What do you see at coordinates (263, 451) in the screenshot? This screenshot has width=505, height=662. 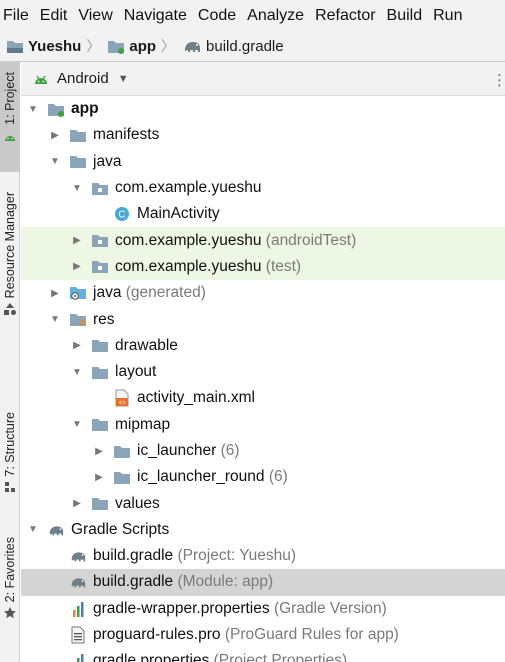 I see `tree-row: ▶ ic_launcher (6)` at bounding box center [263, 451].